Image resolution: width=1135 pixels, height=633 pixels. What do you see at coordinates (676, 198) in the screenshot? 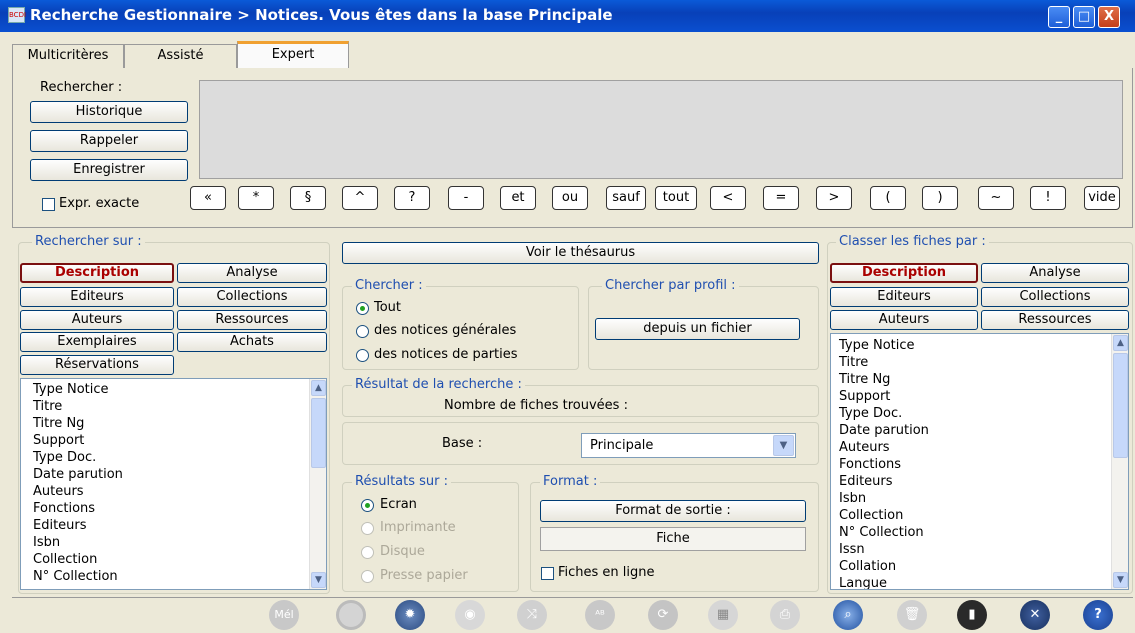
I see `operator-tout-button: tout` at bounding box center [676, 198].